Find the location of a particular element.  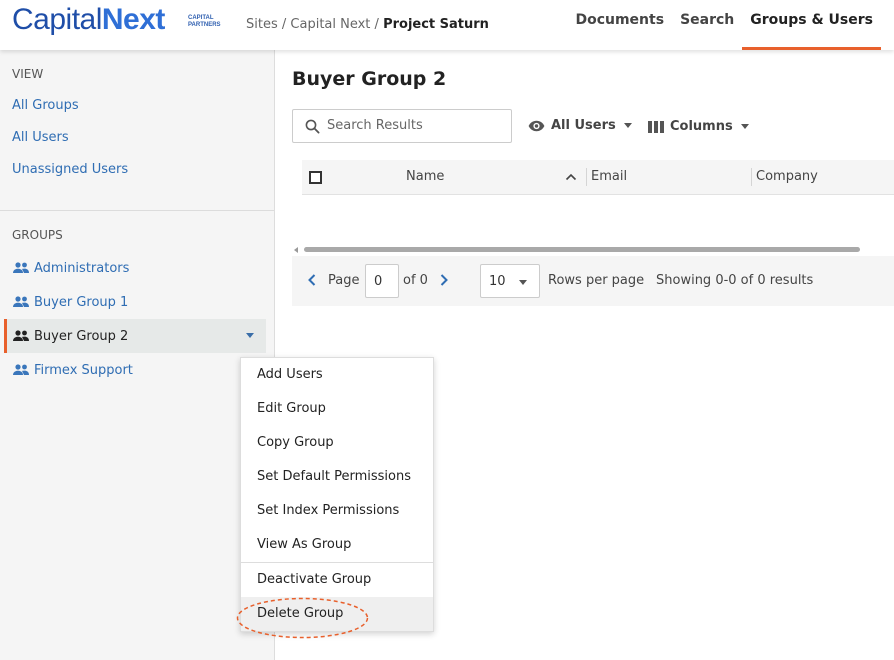

scroll-left-arrow-icon is located at coordinates (296, 250).